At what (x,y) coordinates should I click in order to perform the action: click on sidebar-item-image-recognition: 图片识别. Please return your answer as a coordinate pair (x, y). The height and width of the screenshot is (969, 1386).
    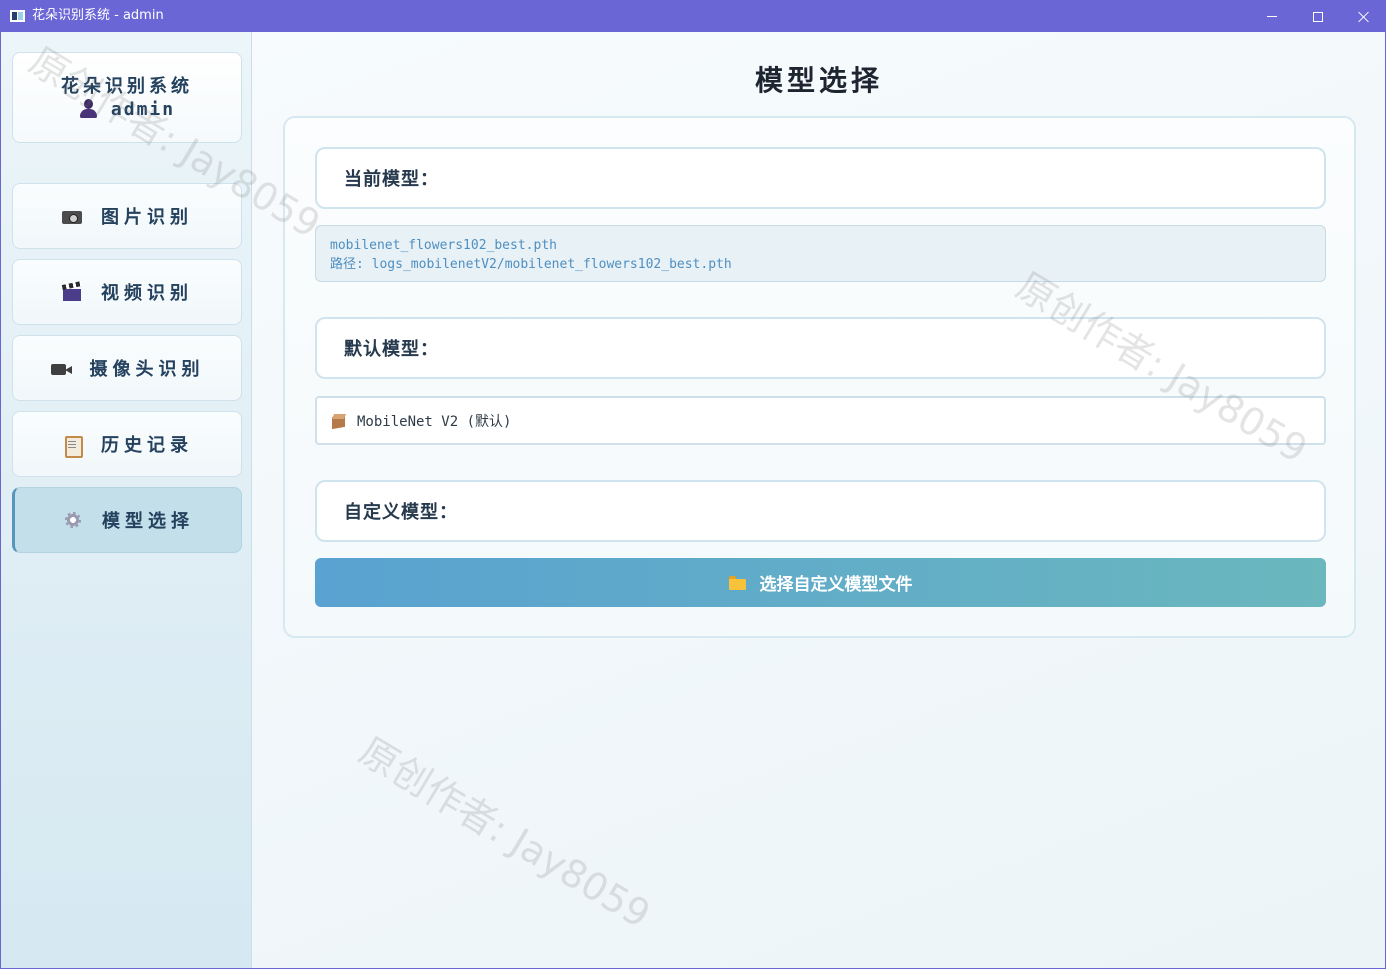
    Looking at the image, I should click on (127, 216).